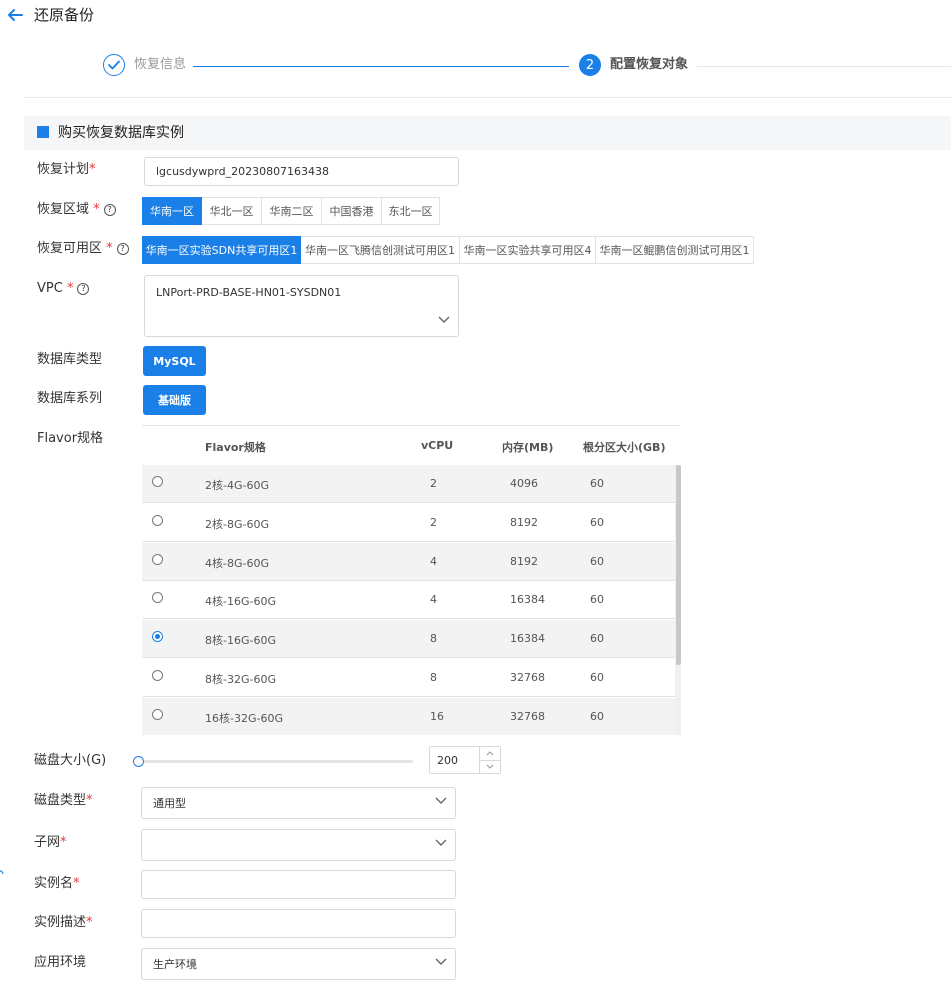 This screenshot has height=995, width=951. I want to click on section-title: 购买恢复数据库实例, so click(121, 133).